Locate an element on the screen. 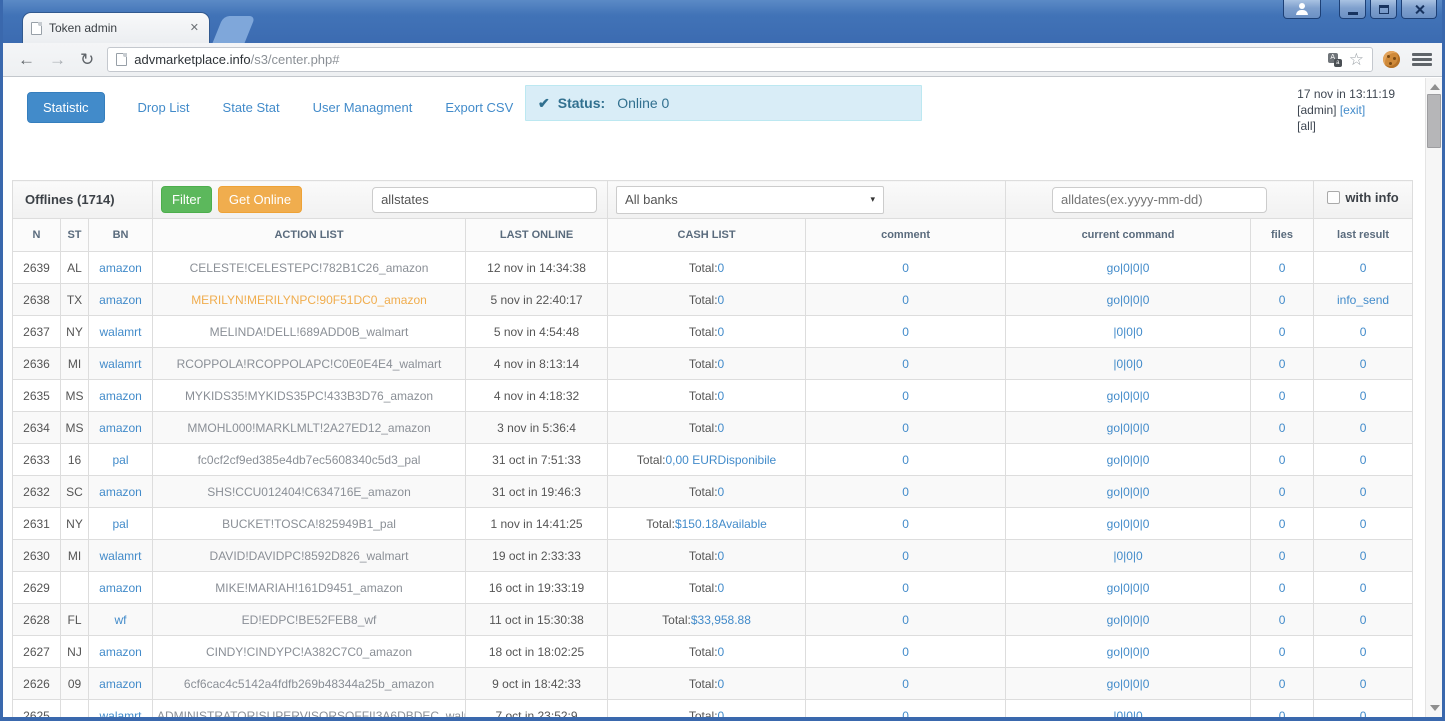 This screenshot has height=721, width=1445. bookmark-star-icon: ☆ is located at coordinates (1356, 59).